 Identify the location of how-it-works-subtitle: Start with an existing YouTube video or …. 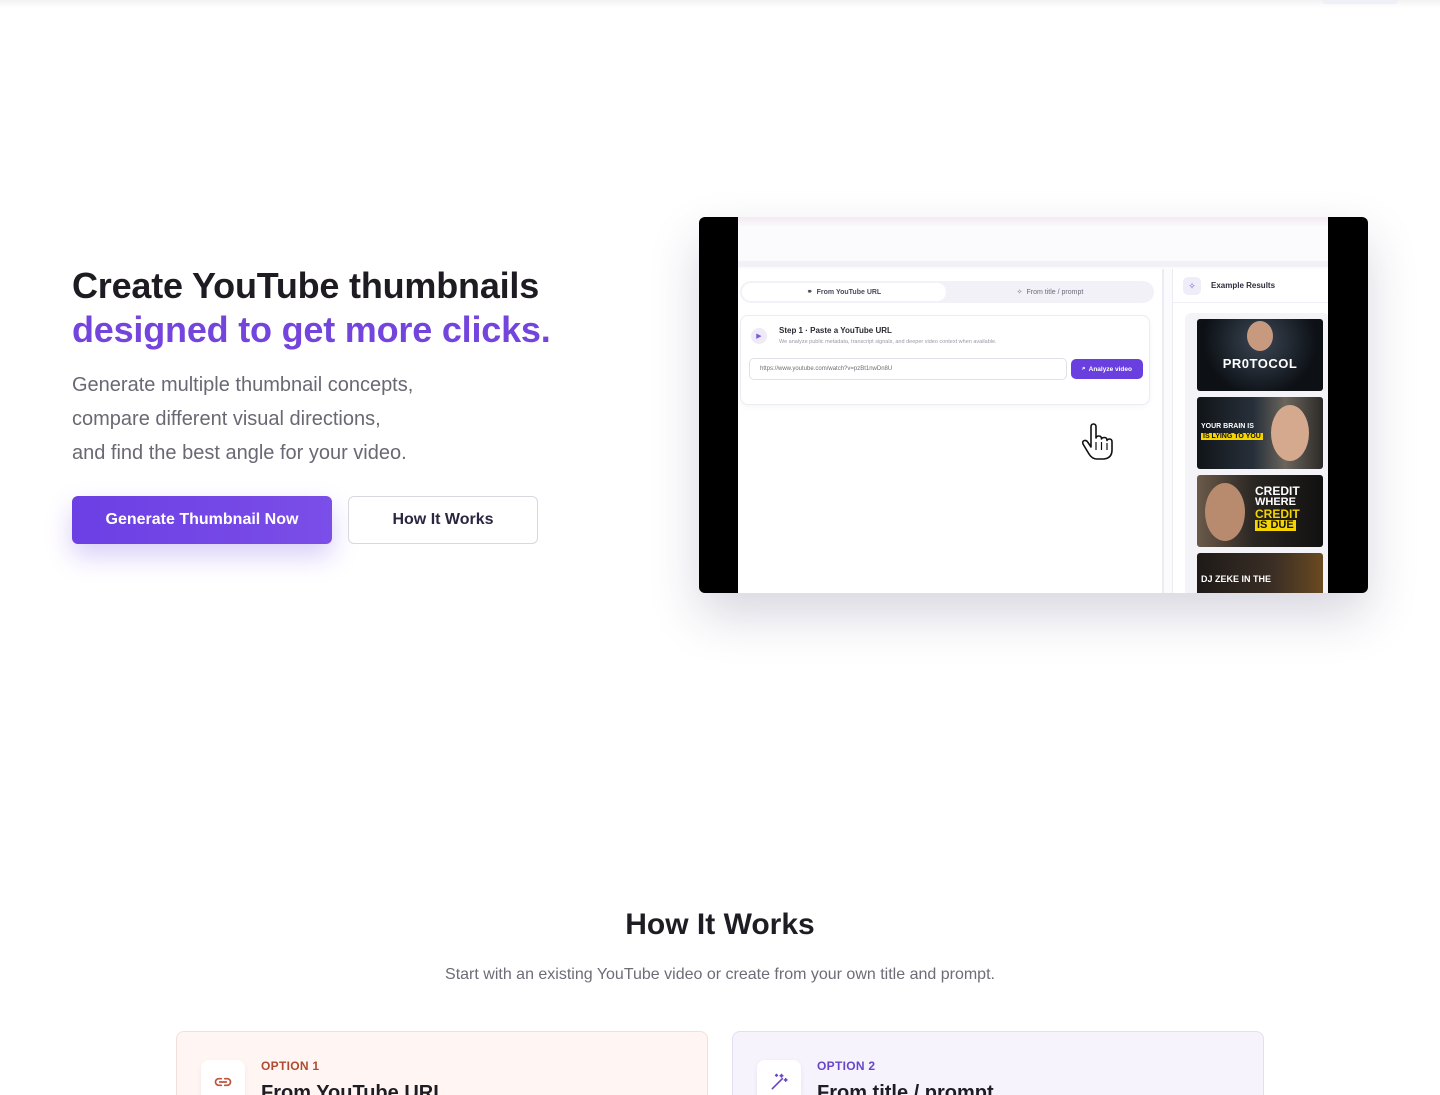
(720, 974).